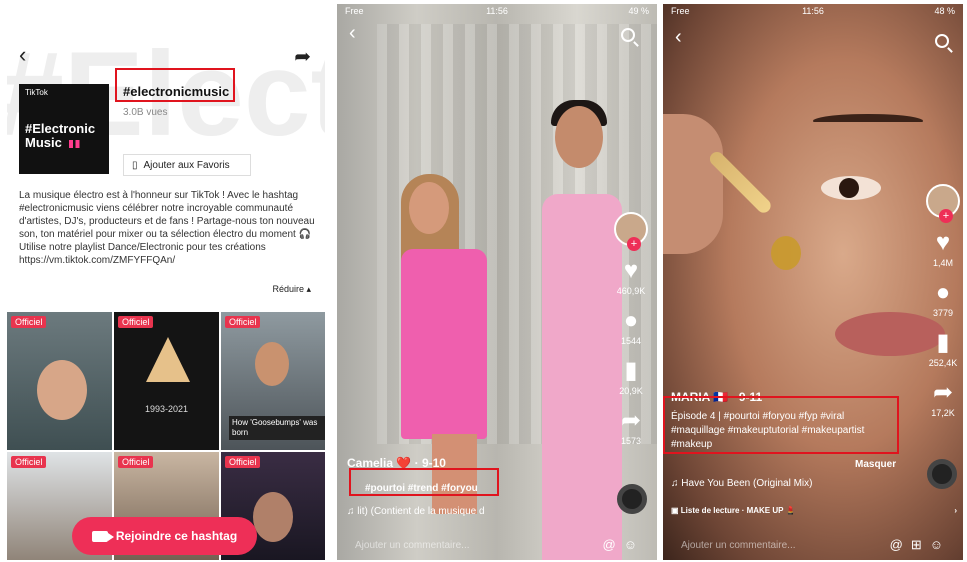  I want to click on tile-caption: 1993-2021, so click(166, 409).